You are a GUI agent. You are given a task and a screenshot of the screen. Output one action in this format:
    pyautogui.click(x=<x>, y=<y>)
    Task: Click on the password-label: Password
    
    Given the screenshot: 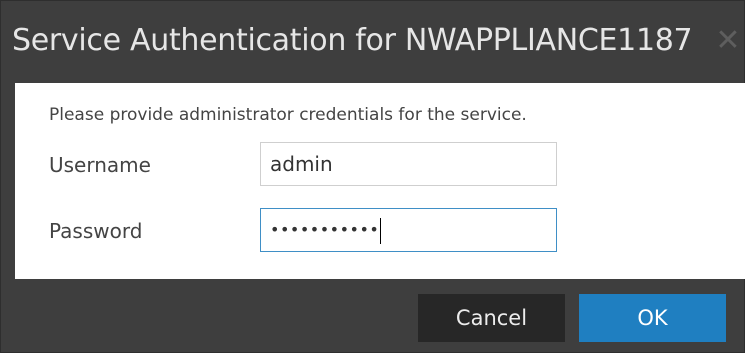 What is the action you would take?
    pyautogui.click(x=96, y=231)
    